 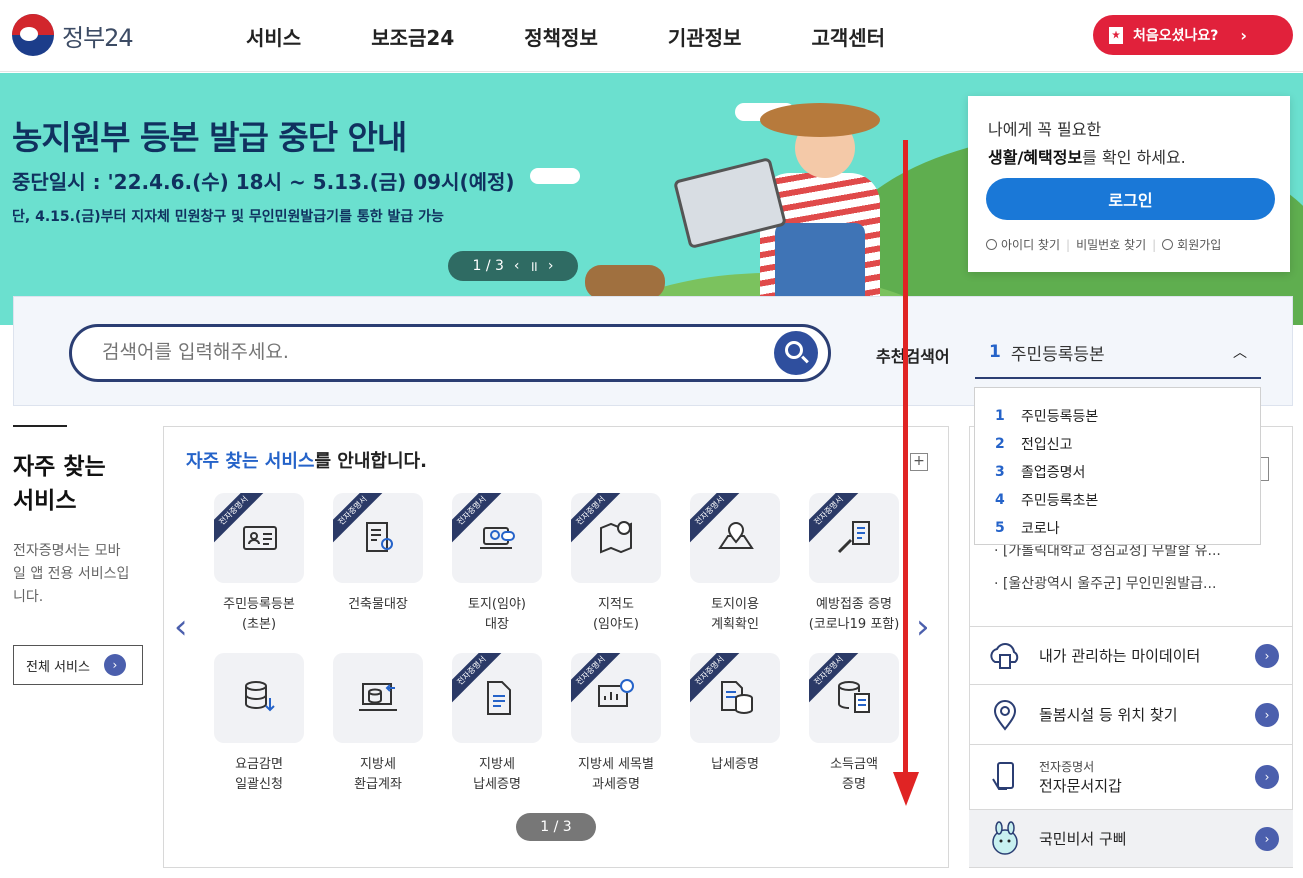 I want to click on service-item: 전자증명서지방세 세목별 과세증명, so click(x=616, y=724).